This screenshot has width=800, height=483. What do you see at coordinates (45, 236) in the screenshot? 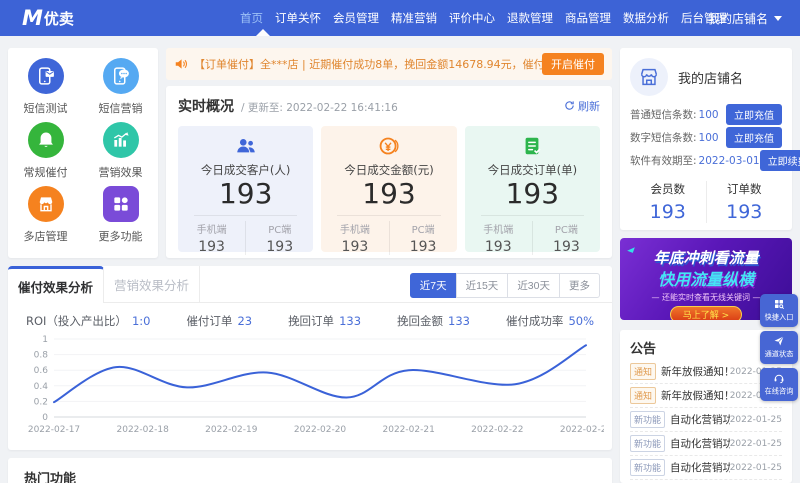
I see `quick-item-label: 多店管理` at bounding box center [45, 236].